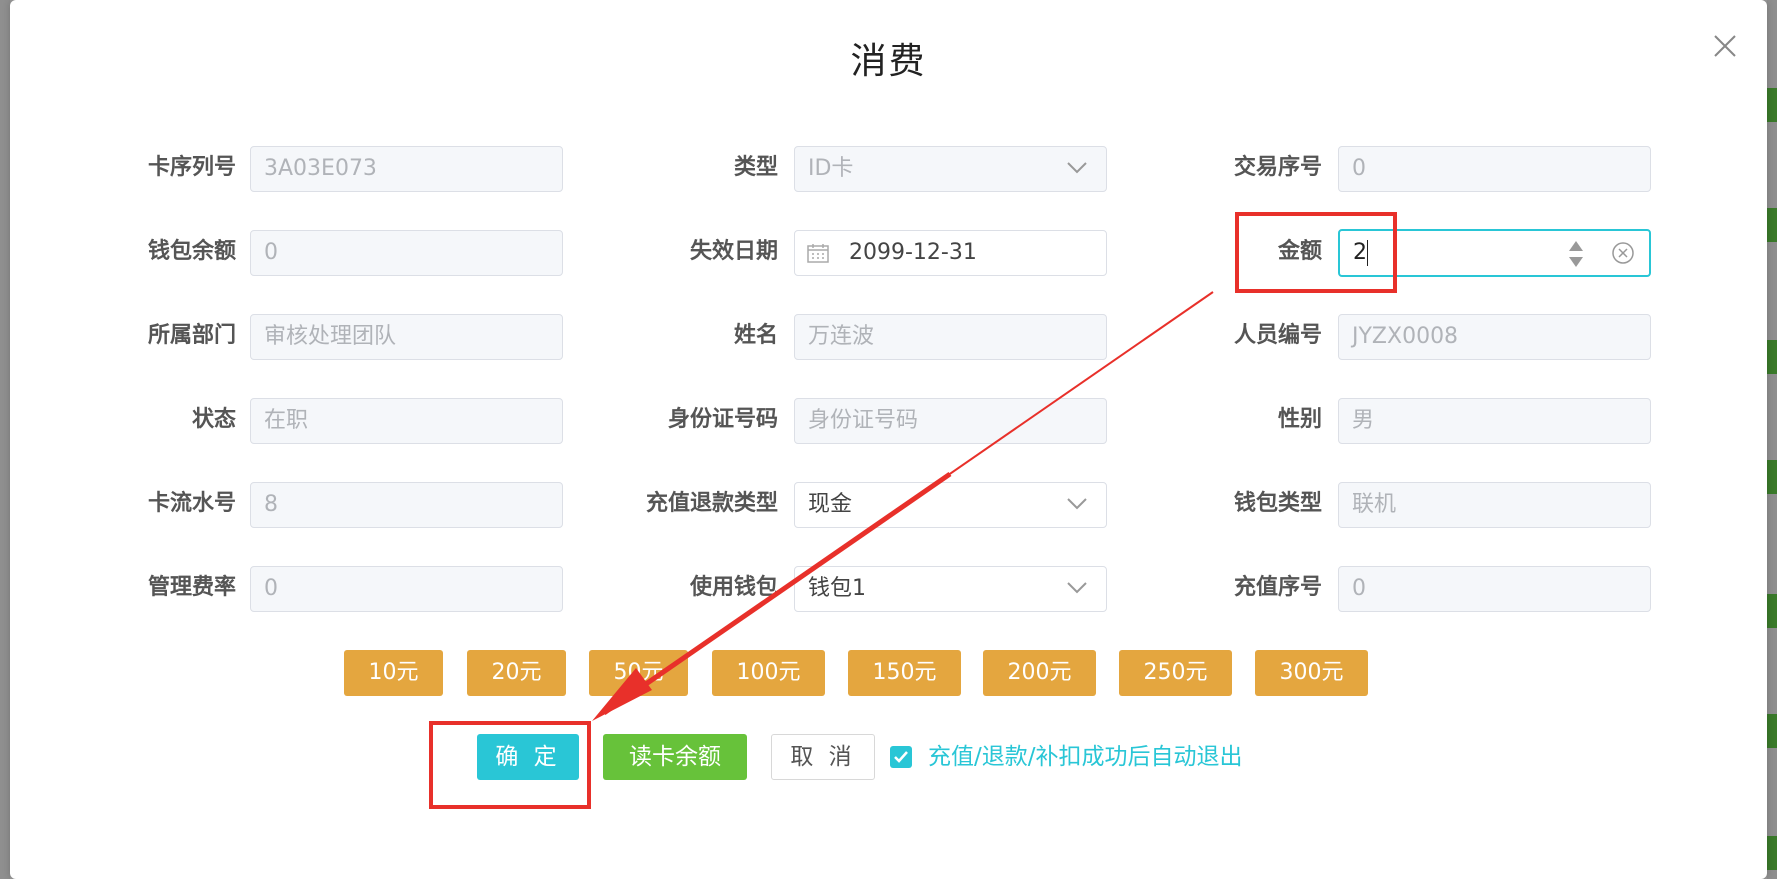 The height and width of the screenshot is (879, 1777). What do you see at coordinates (818, 253) in the screenshot?
I see `calendar-icon` at bounding box center [818, 253].